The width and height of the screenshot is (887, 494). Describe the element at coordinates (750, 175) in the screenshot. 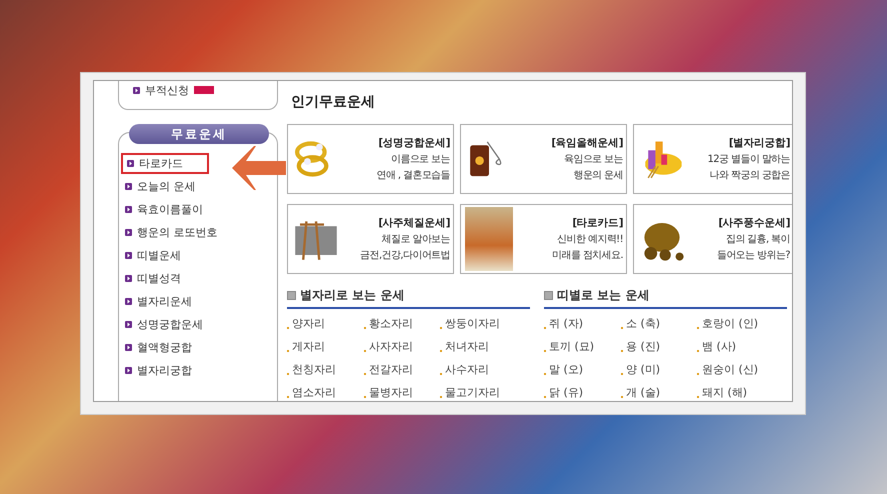

I see `card-text: 나와 짝궁의 궁합은` at that location.